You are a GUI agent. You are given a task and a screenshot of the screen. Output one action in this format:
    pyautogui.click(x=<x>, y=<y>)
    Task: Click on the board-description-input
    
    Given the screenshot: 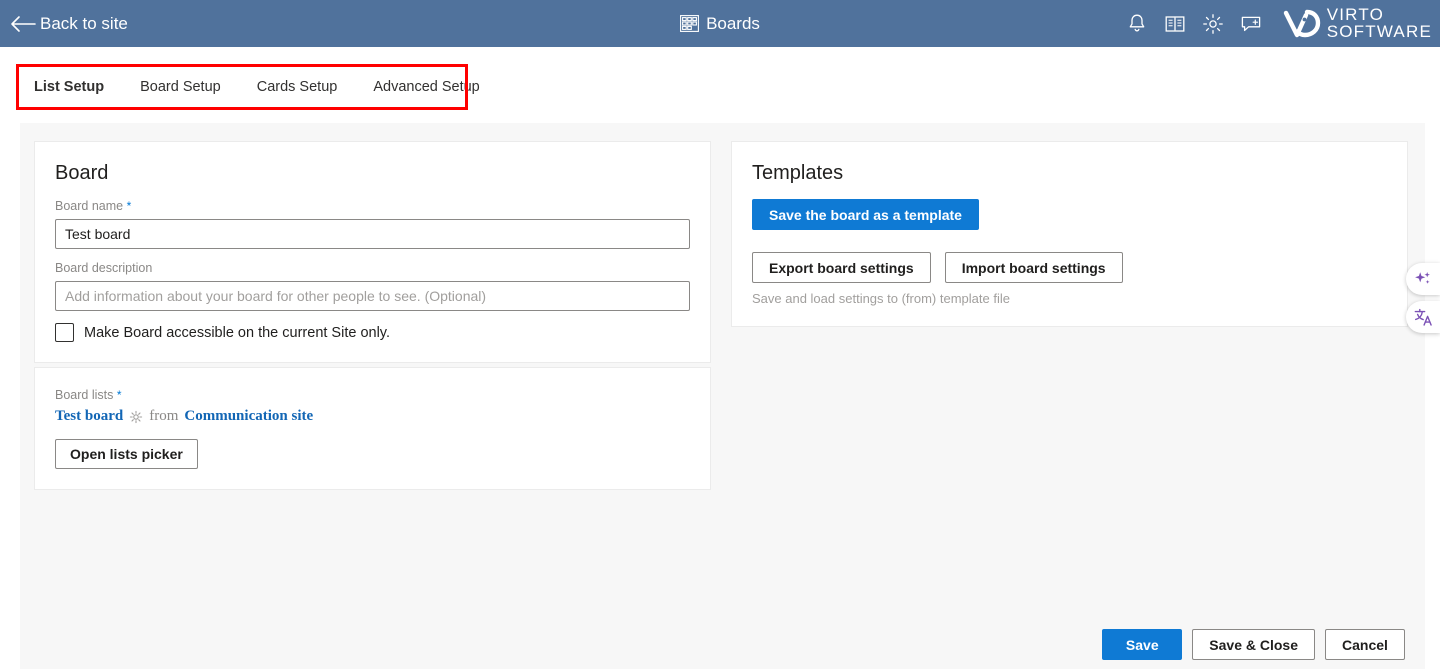 What is the action you would take?
    pyautogui.click(x=372, y=296)
    